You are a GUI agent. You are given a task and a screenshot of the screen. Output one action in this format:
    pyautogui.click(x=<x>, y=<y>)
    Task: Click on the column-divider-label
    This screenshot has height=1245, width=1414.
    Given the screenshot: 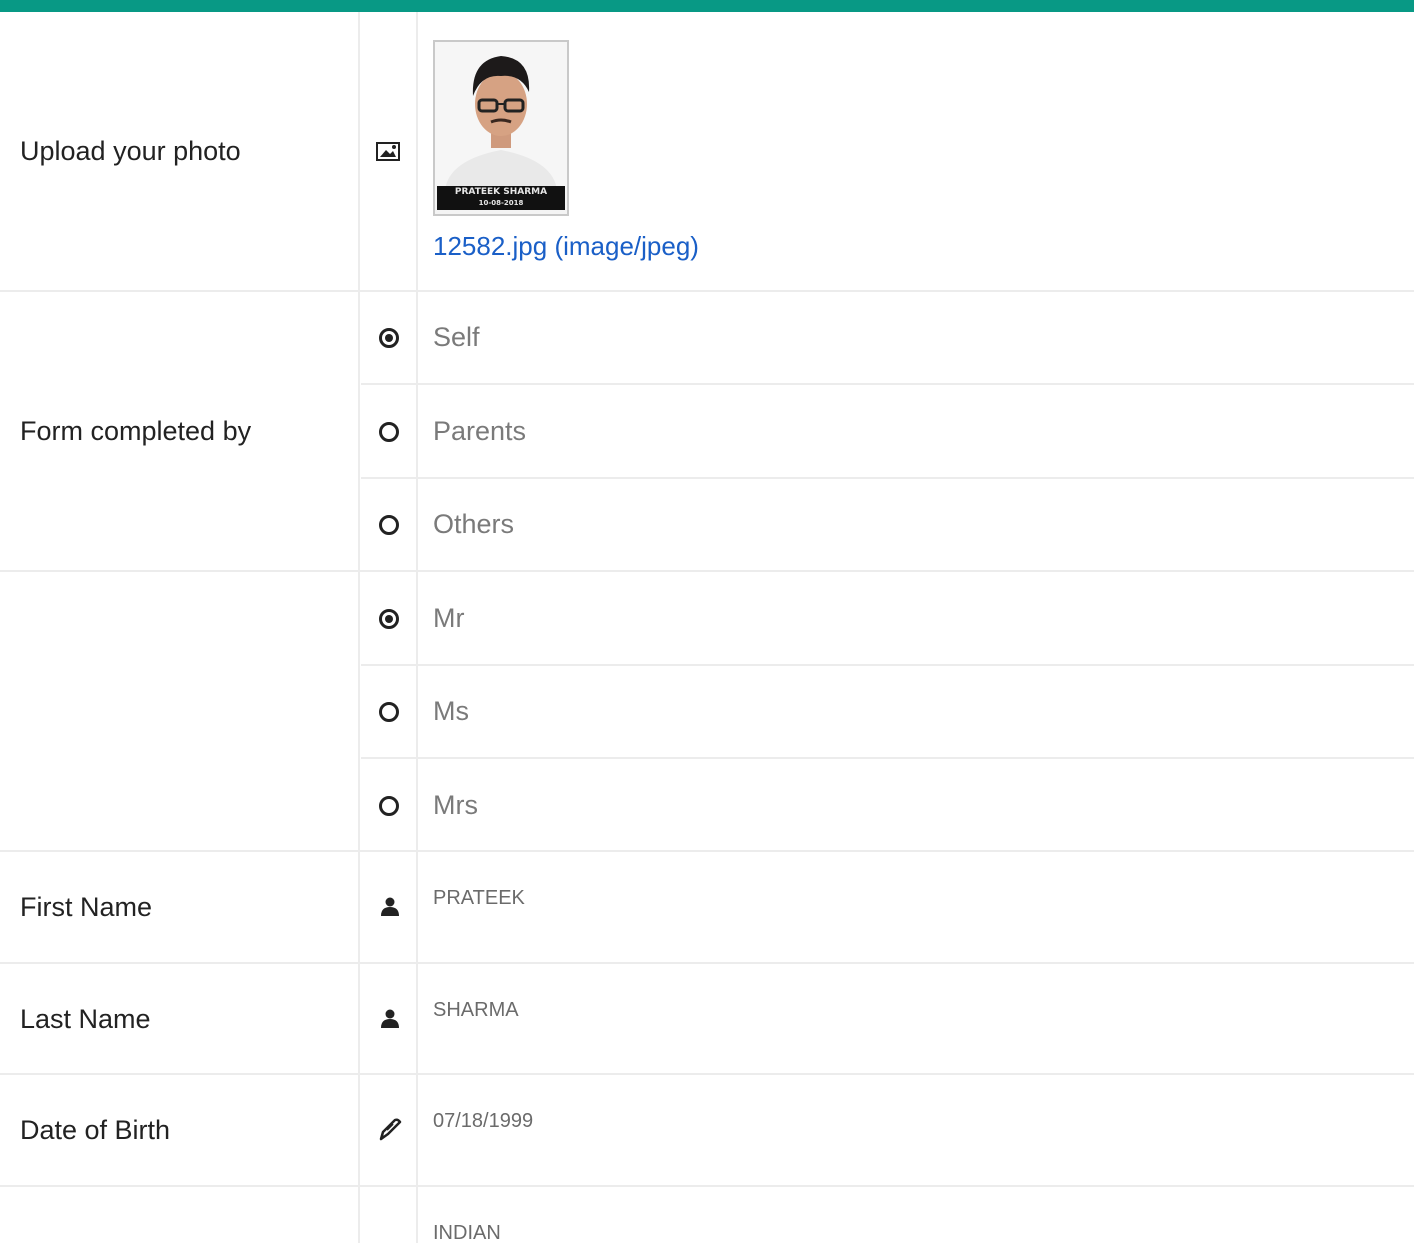 What is the action you would take?
    pyautogui.click(x=359, y=627)
    